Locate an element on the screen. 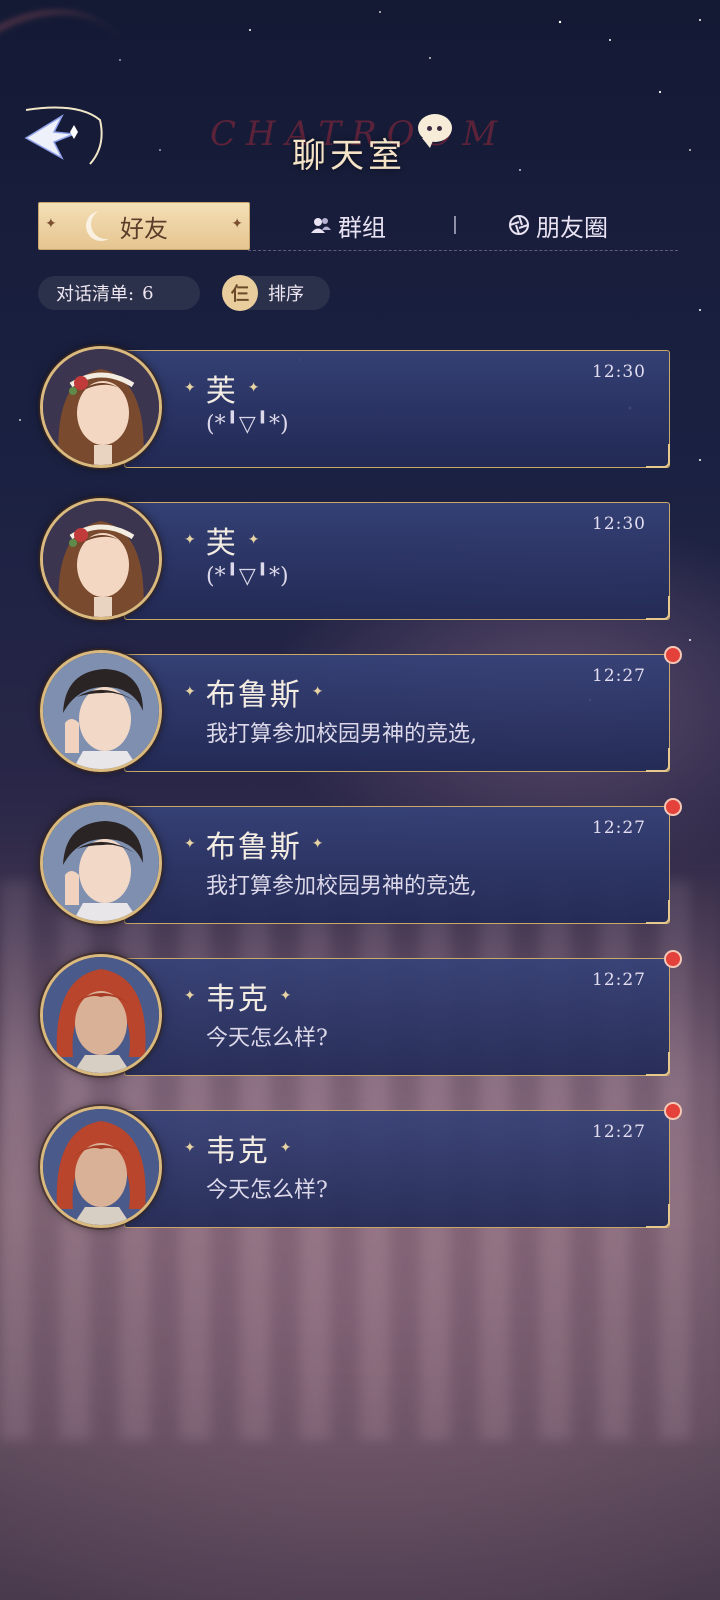 The height and width of the screenshot is (1600, 720). tab-friends: ✦ 好友 ✦ is located at coordinates (144, 226).